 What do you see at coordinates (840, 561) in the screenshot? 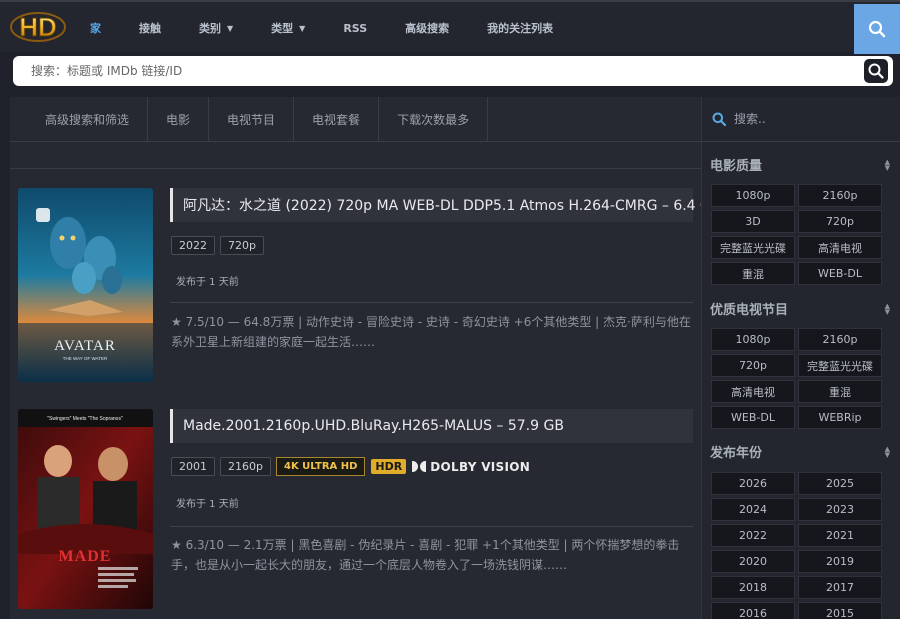
I see `chip-year: 2019` at bounding box center [840, 561].